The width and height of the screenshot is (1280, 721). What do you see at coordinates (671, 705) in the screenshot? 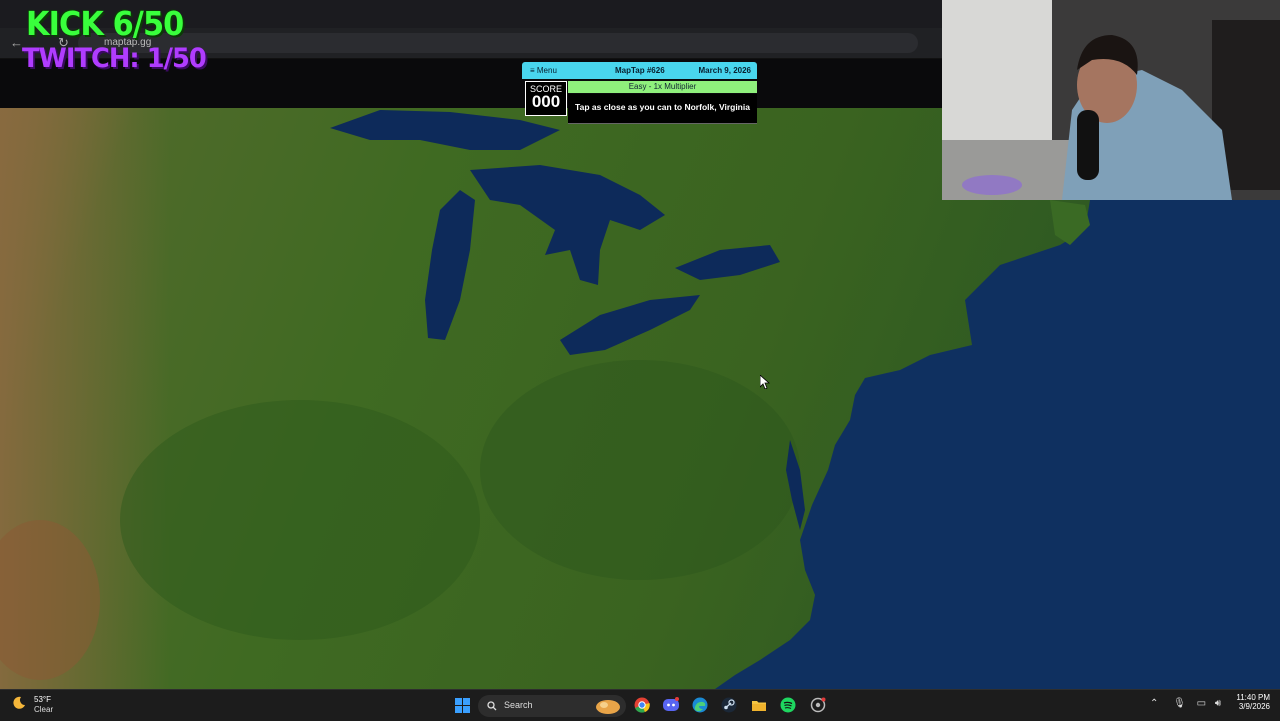
I see `discord-icon` at bounding box center [671, 705].